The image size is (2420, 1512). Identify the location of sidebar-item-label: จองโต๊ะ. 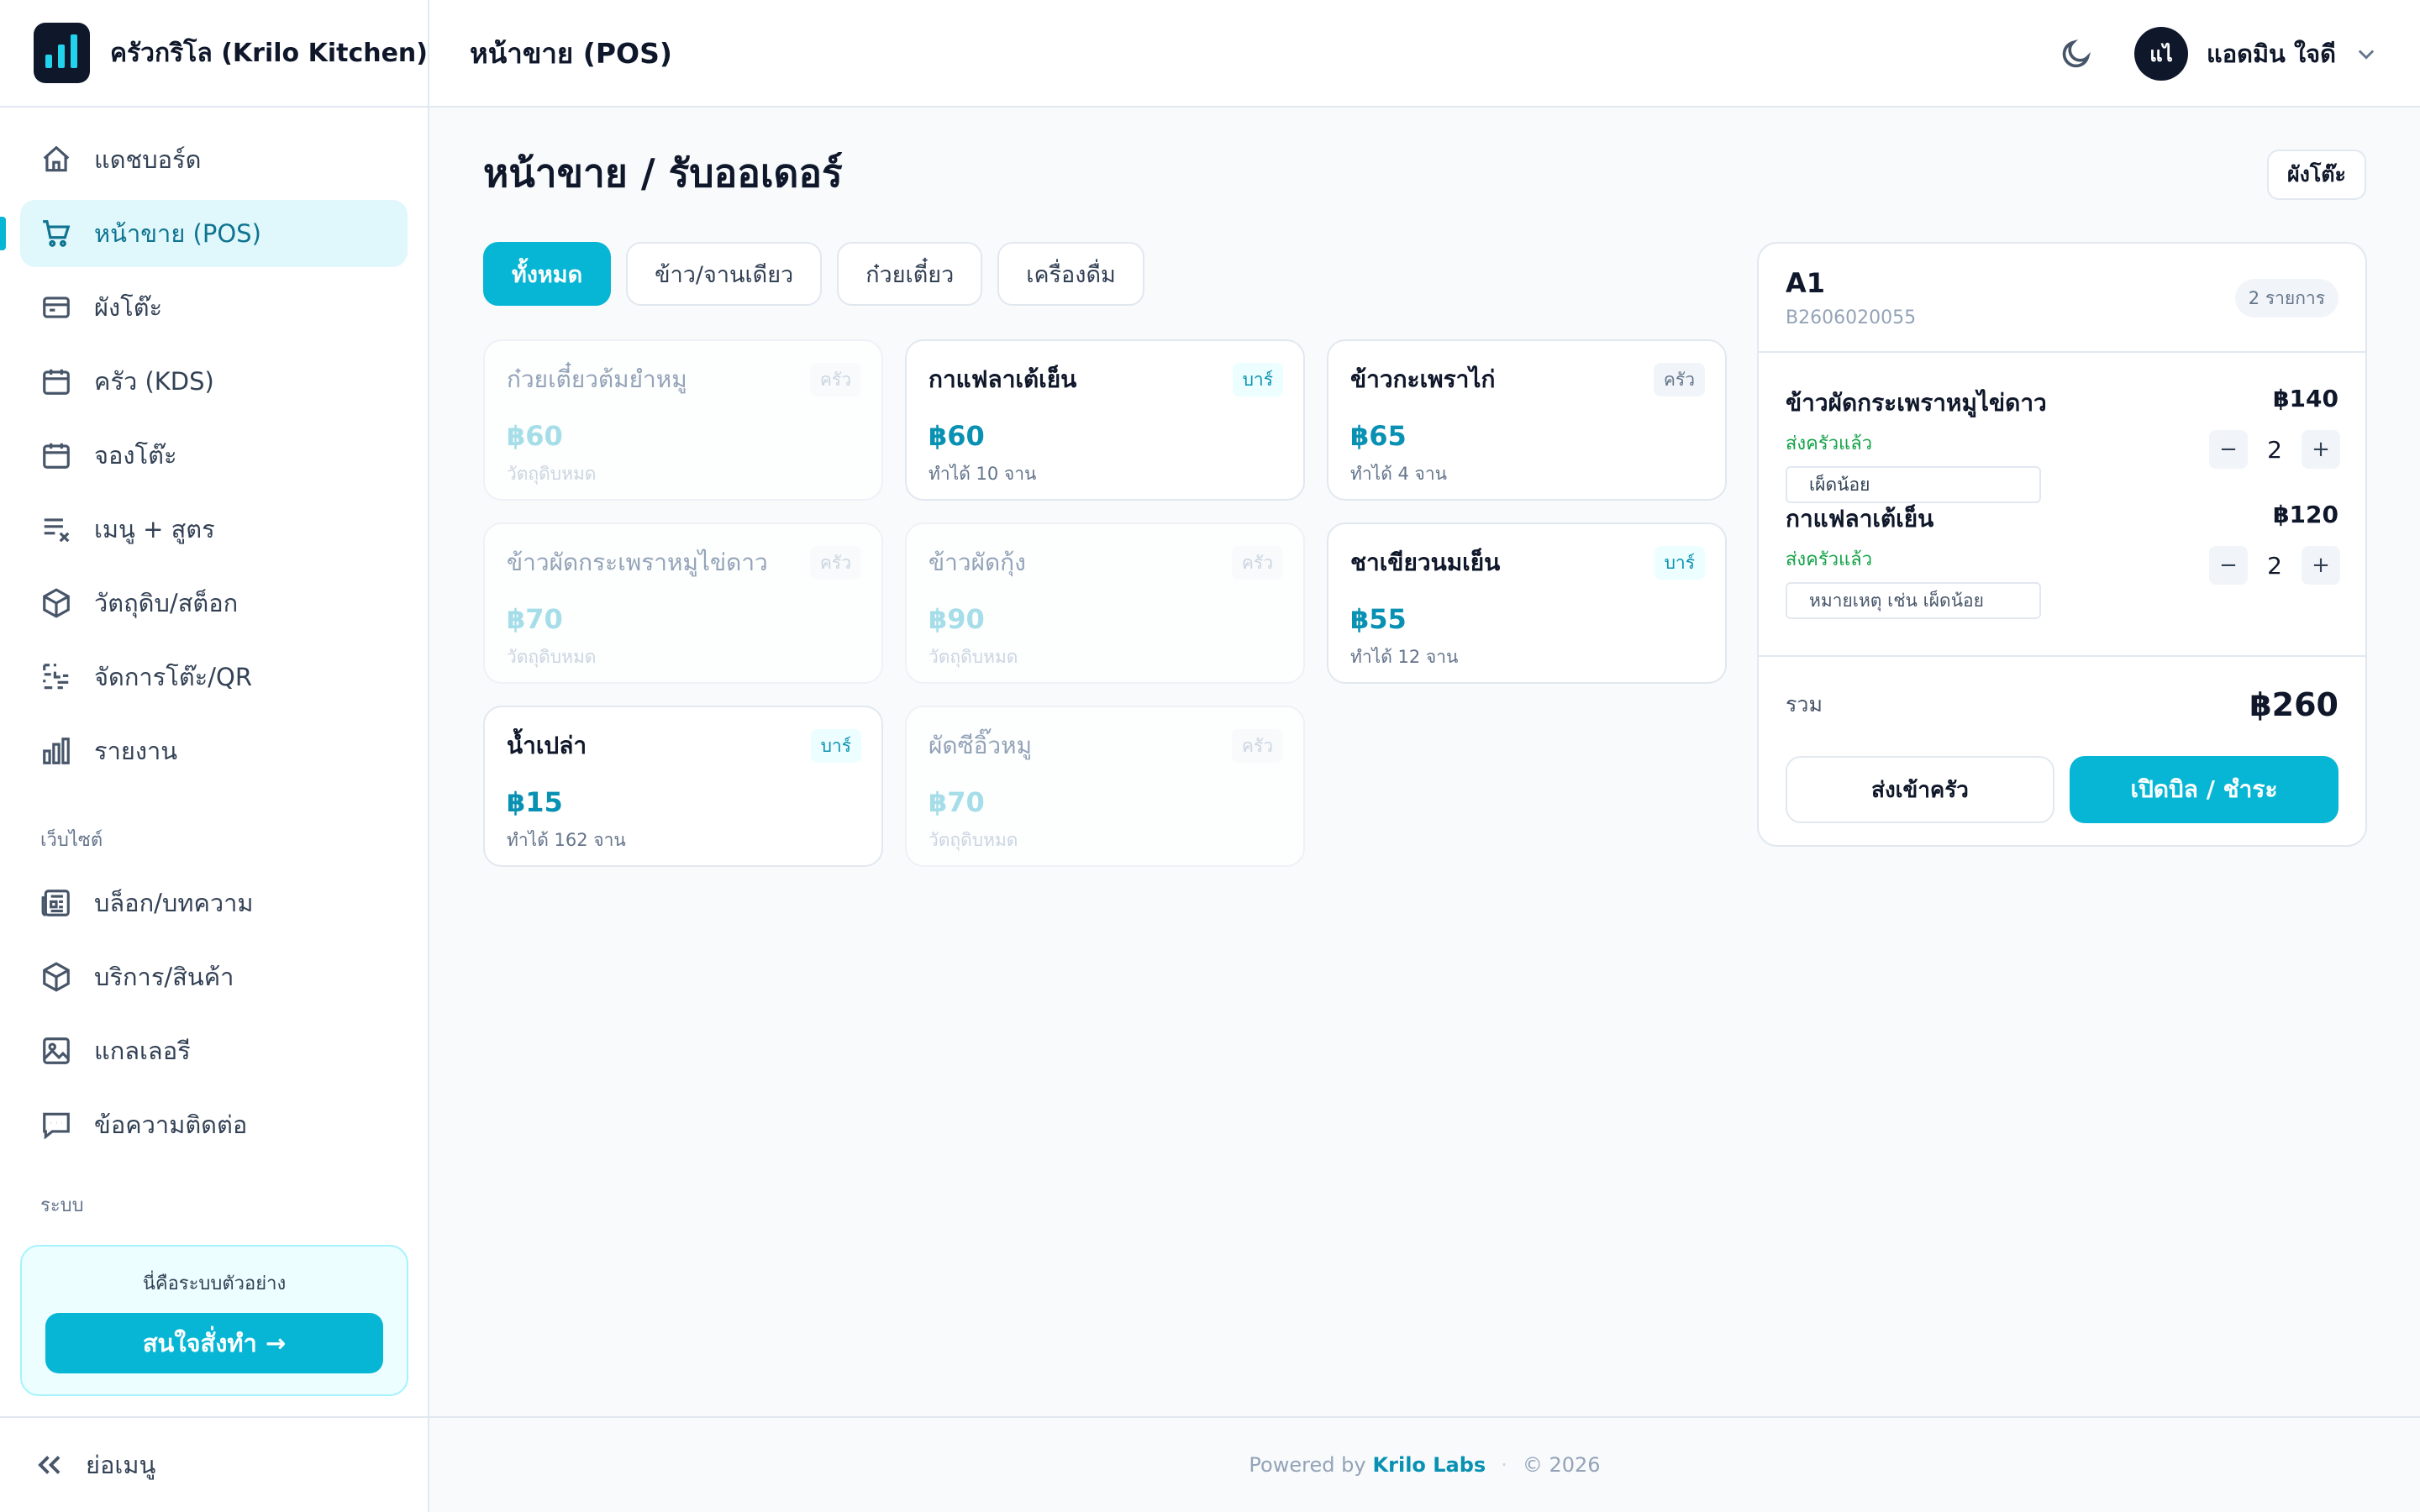
(135, 455).